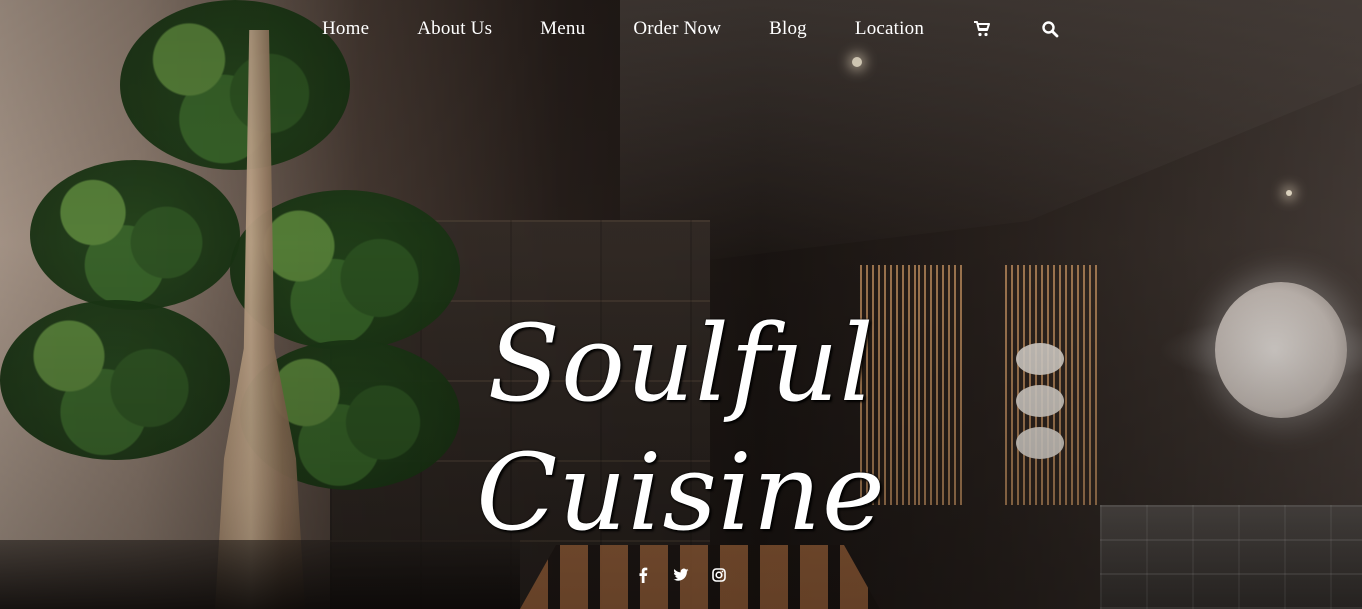 The image size is (1362, 609). I want to click on hero-title-line2: Cuisine, so click(681, 492).